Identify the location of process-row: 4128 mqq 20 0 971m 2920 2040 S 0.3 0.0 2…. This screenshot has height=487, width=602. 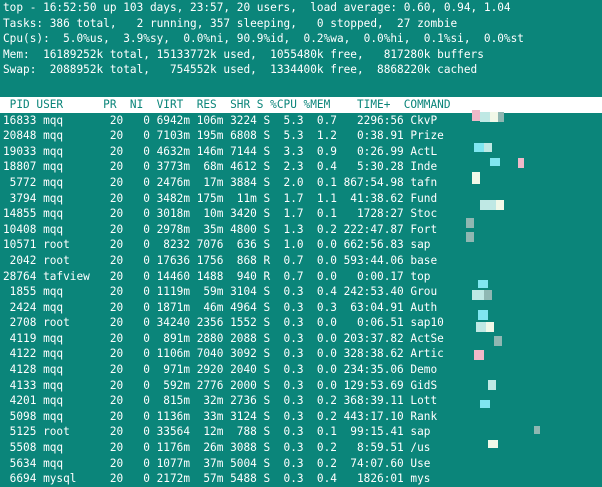
(220, 370).